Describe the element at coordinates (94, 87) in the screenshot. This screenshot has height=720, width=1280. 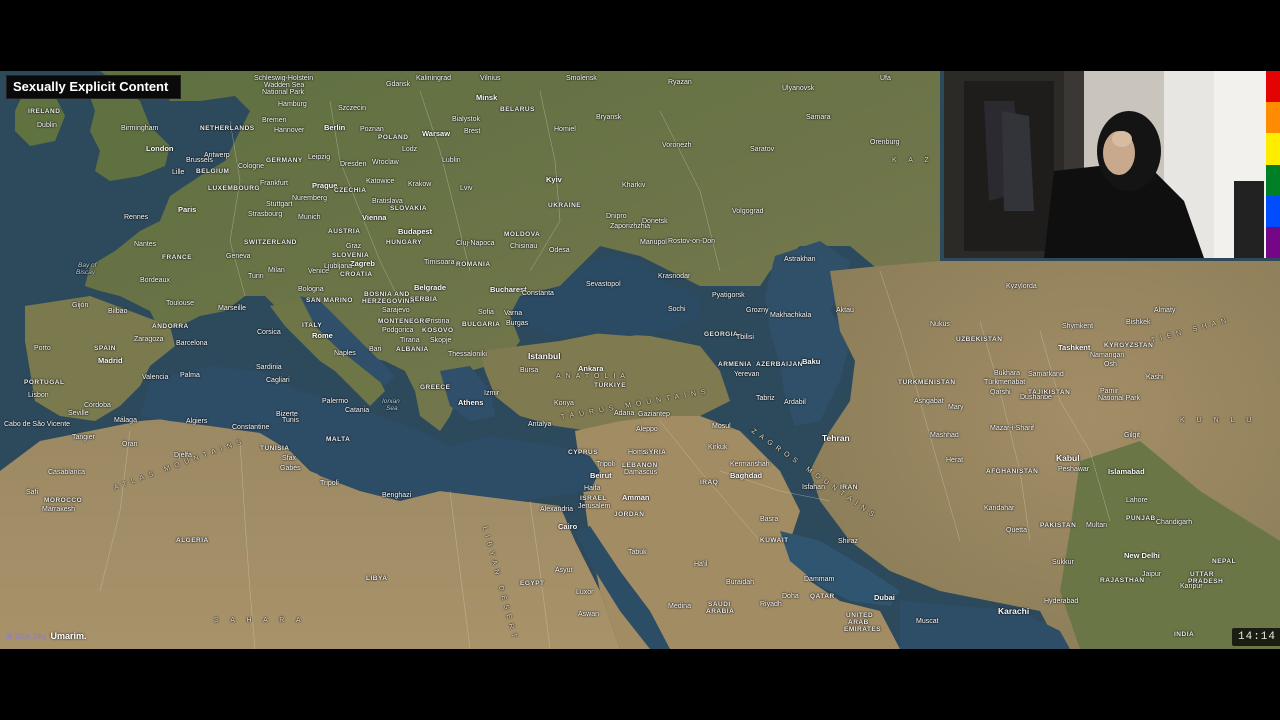
I see `content-warning-badge: Sexually Explicit Content` at that location.